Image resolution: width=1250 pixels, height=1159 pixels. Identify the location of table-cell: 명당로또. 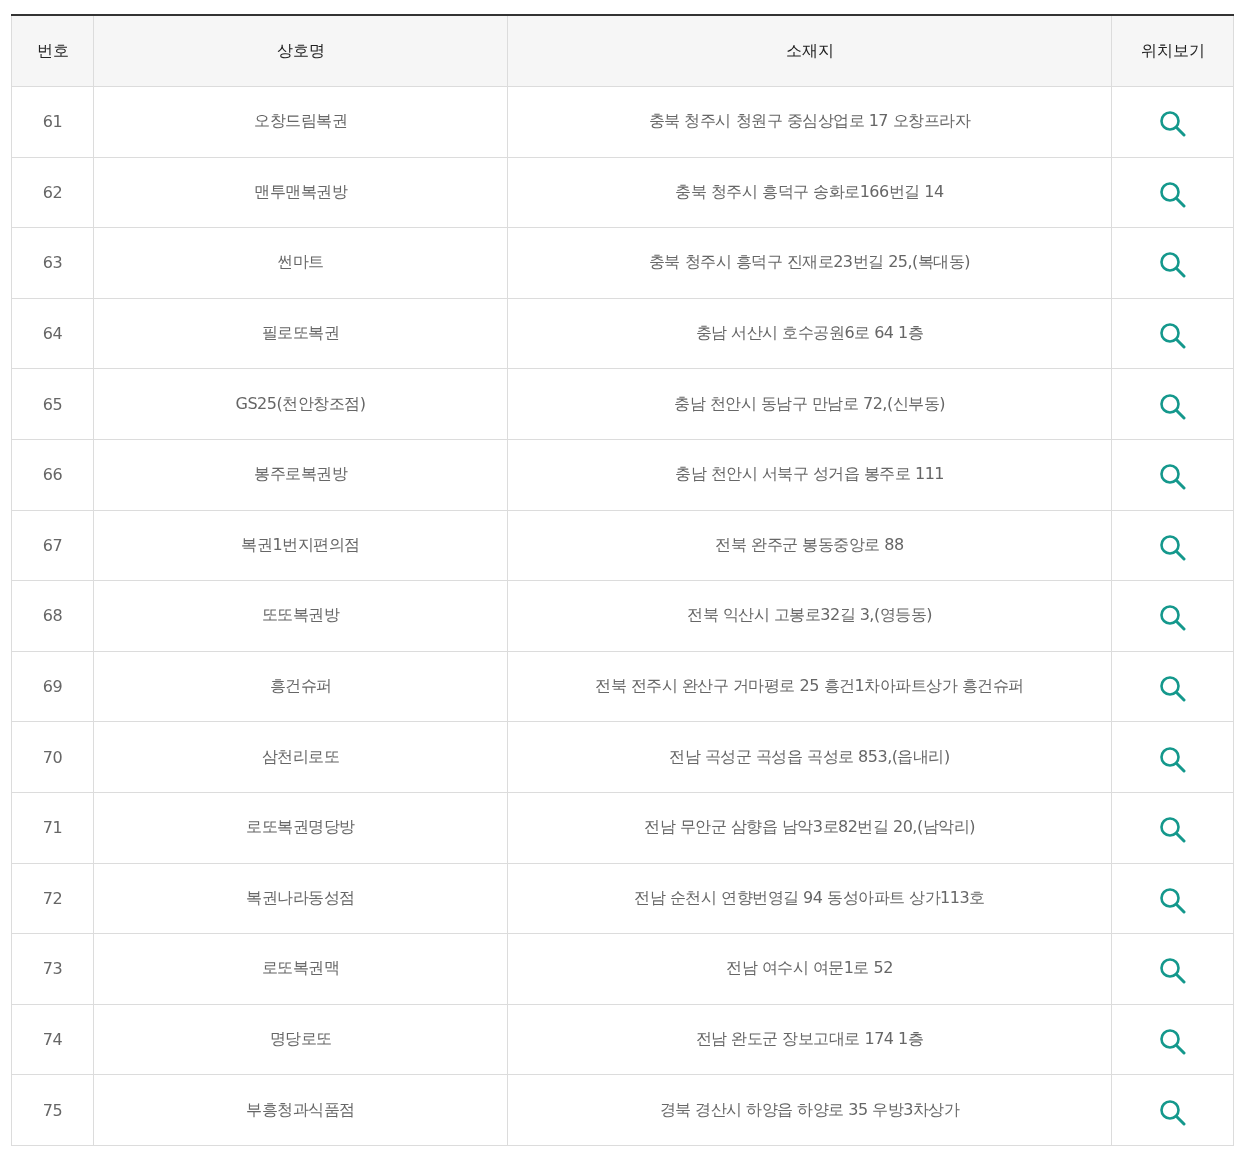
(300, 1038).